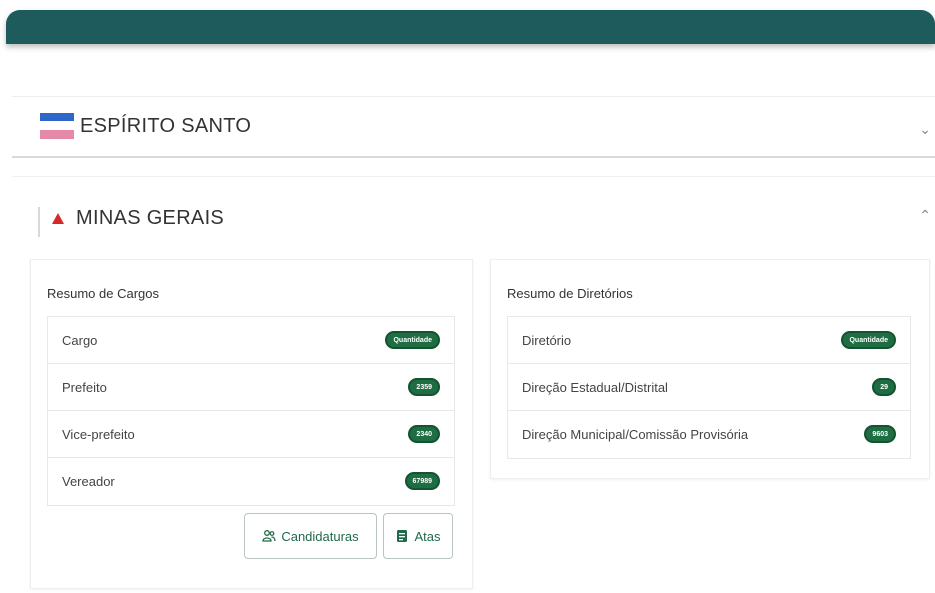 This screenshot has height=593, width=935. I want to click on cargo-label: Prefeito, so click(84, 387).